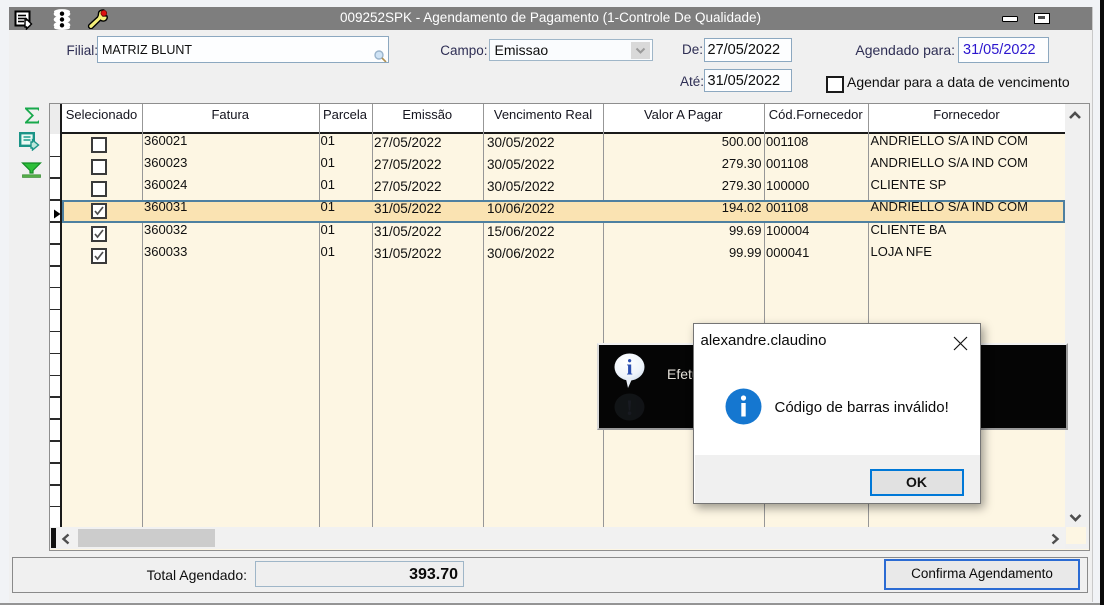 The height and width of the screenshot is (605, 1104). What do you see at coordinates (629, 367) in the screenshot?
I see `svg-text: i` at bounding box center [629, 367].